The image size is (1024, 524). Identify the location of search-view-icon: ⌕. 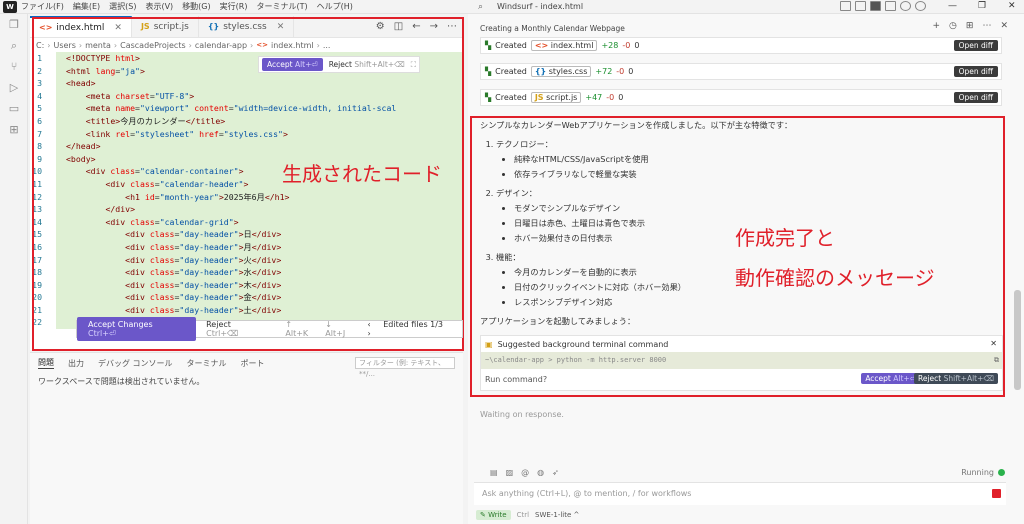
(14, 45).